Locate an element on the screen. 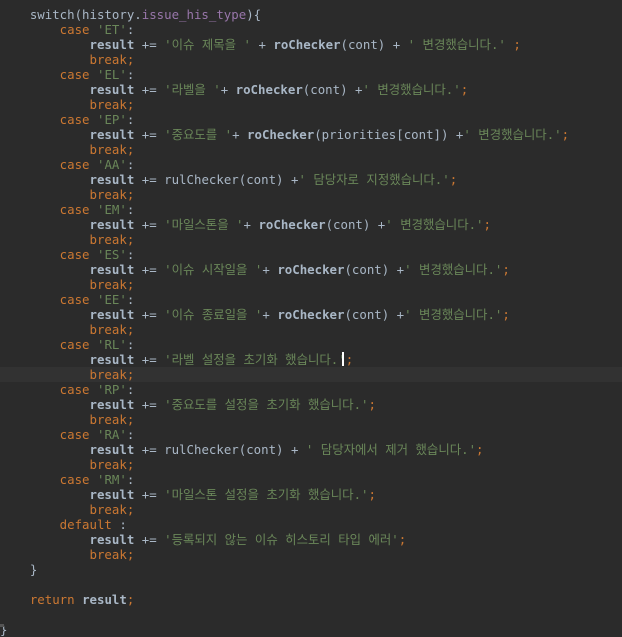 Image resolution: width=622 pixels, height=637 pixels. code-line: case 'ET': is located at coordinates (311, 29).